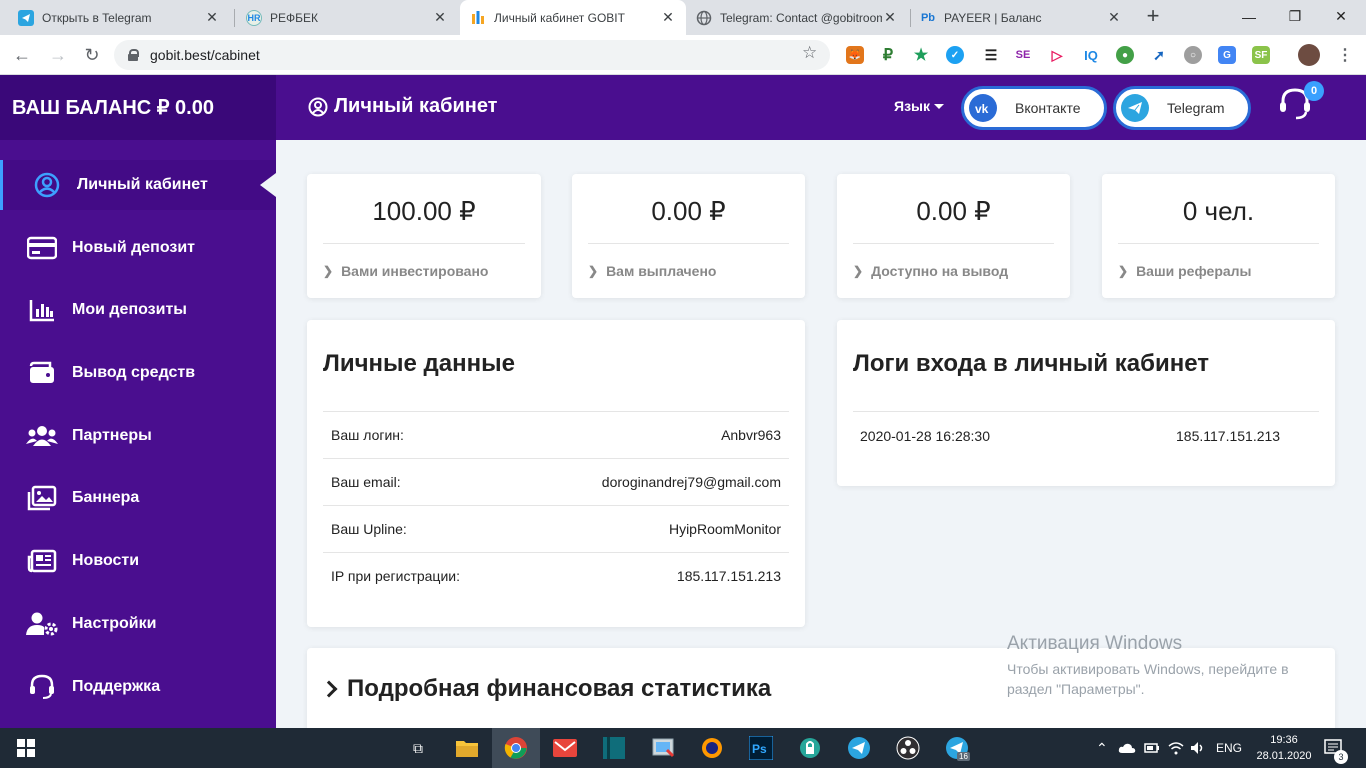 The image size is (1366, 768). I want to click on back-button: ←, so click(22, 55).